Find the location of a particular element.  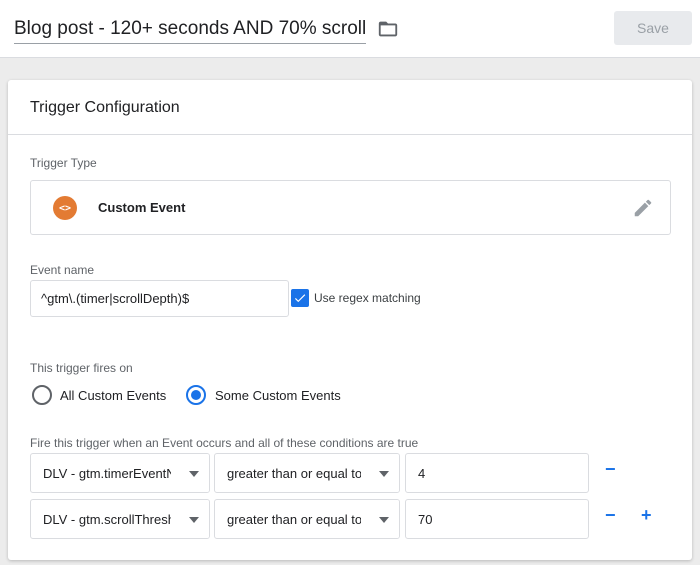

code-brackets-icon: <> is located at coordinates (65, 208).